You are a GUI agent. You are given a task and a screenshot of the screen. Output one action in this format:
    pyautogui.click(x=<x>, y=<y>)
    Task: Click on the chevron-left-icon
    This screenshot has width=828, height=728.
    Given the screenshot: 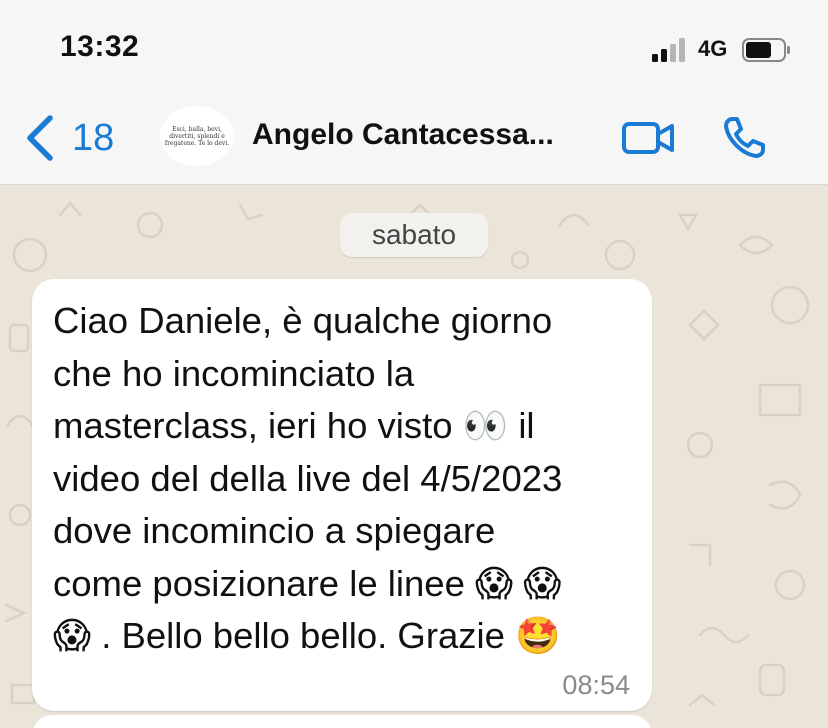 What is the action you would take?
    pyautogui.click(x=40, y=138)
    